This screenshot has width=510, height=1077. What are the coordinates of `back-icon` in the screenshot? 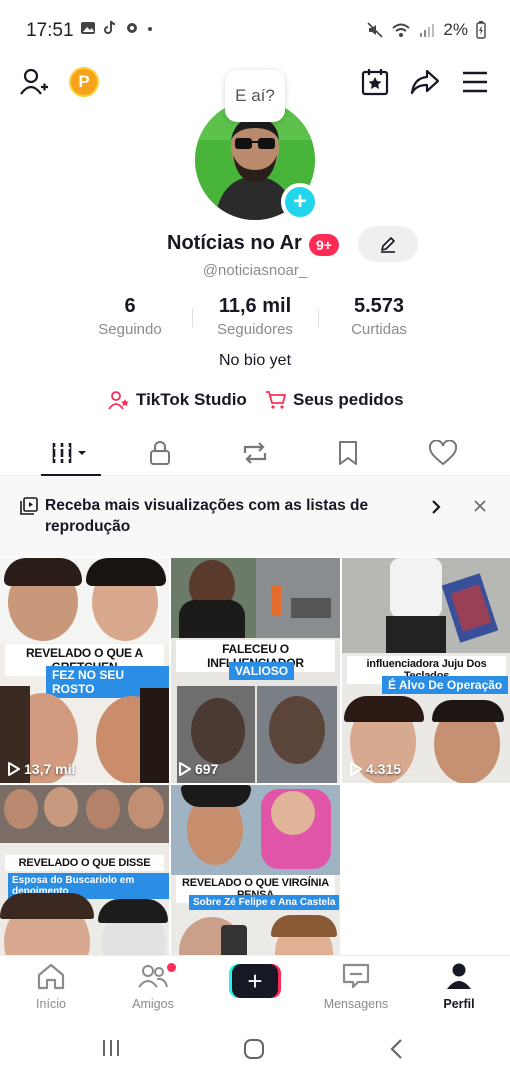 It's located at (397, 1049).